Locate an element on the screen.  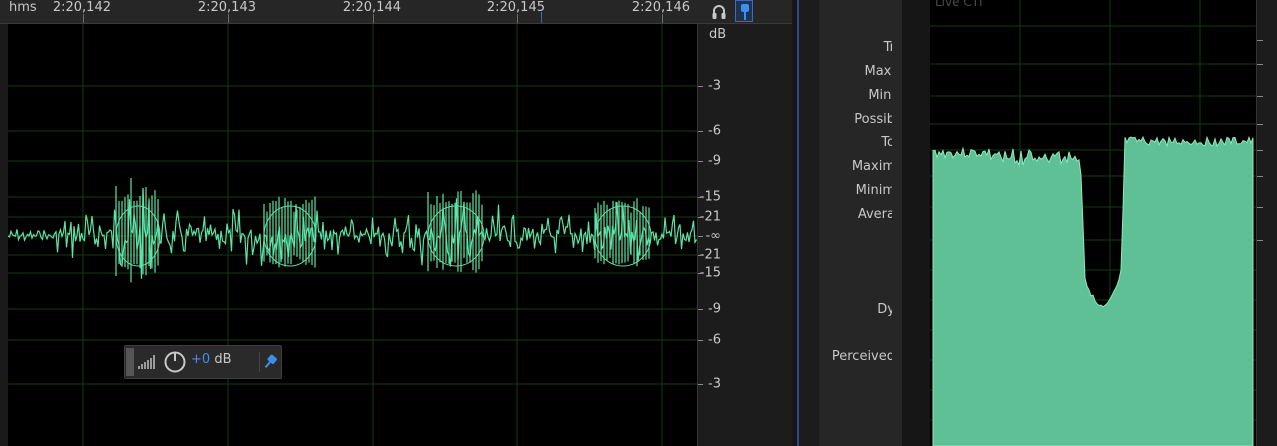
time-format-label: hms is located at coordinates (23, 7).